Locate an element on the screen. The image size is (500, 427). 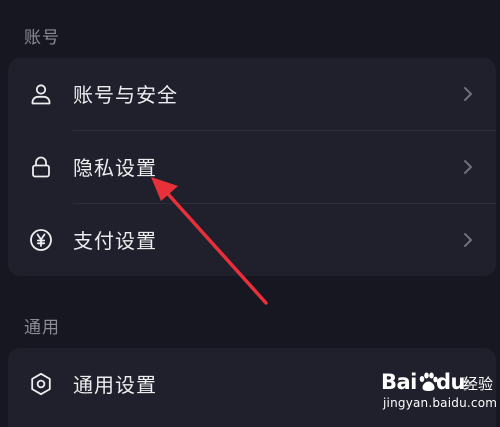
section-title-general: 通用 is located at coordinates (42, 328).